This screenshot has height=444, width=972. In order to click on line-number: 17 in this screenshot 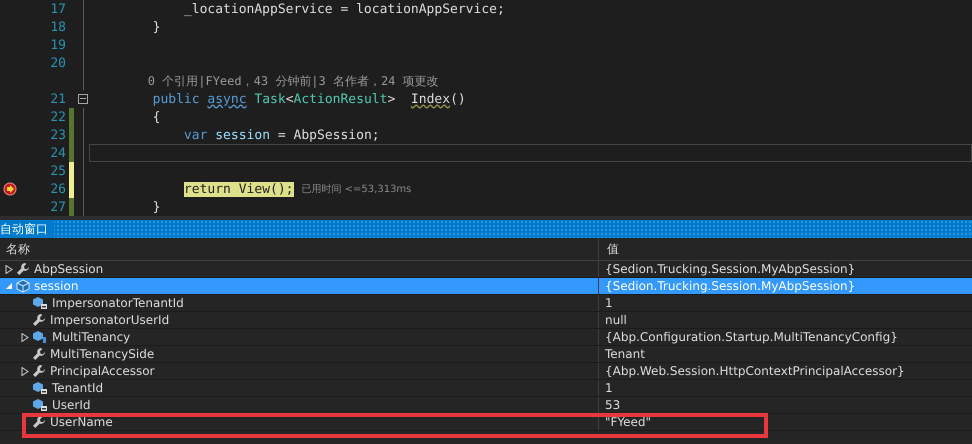, I will do `click(57, 9)`.